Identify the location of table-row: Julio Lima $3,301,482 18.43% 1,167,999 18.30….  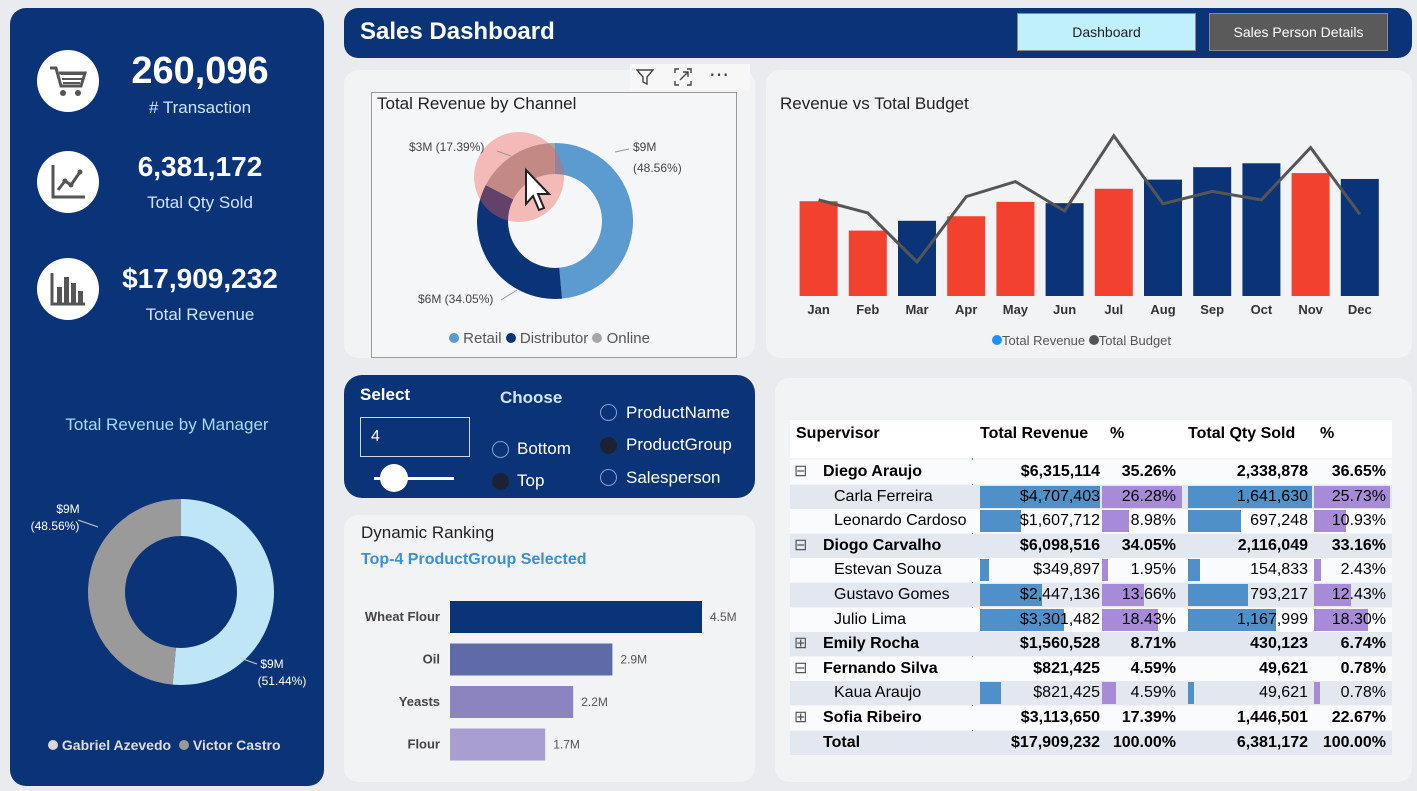
(1091, 619).